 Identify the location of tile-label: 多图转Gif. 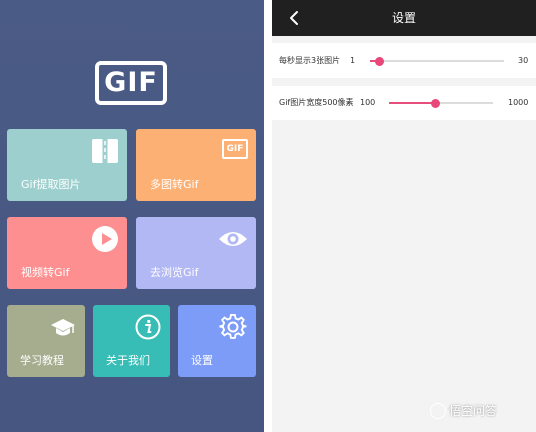
(174, 184).